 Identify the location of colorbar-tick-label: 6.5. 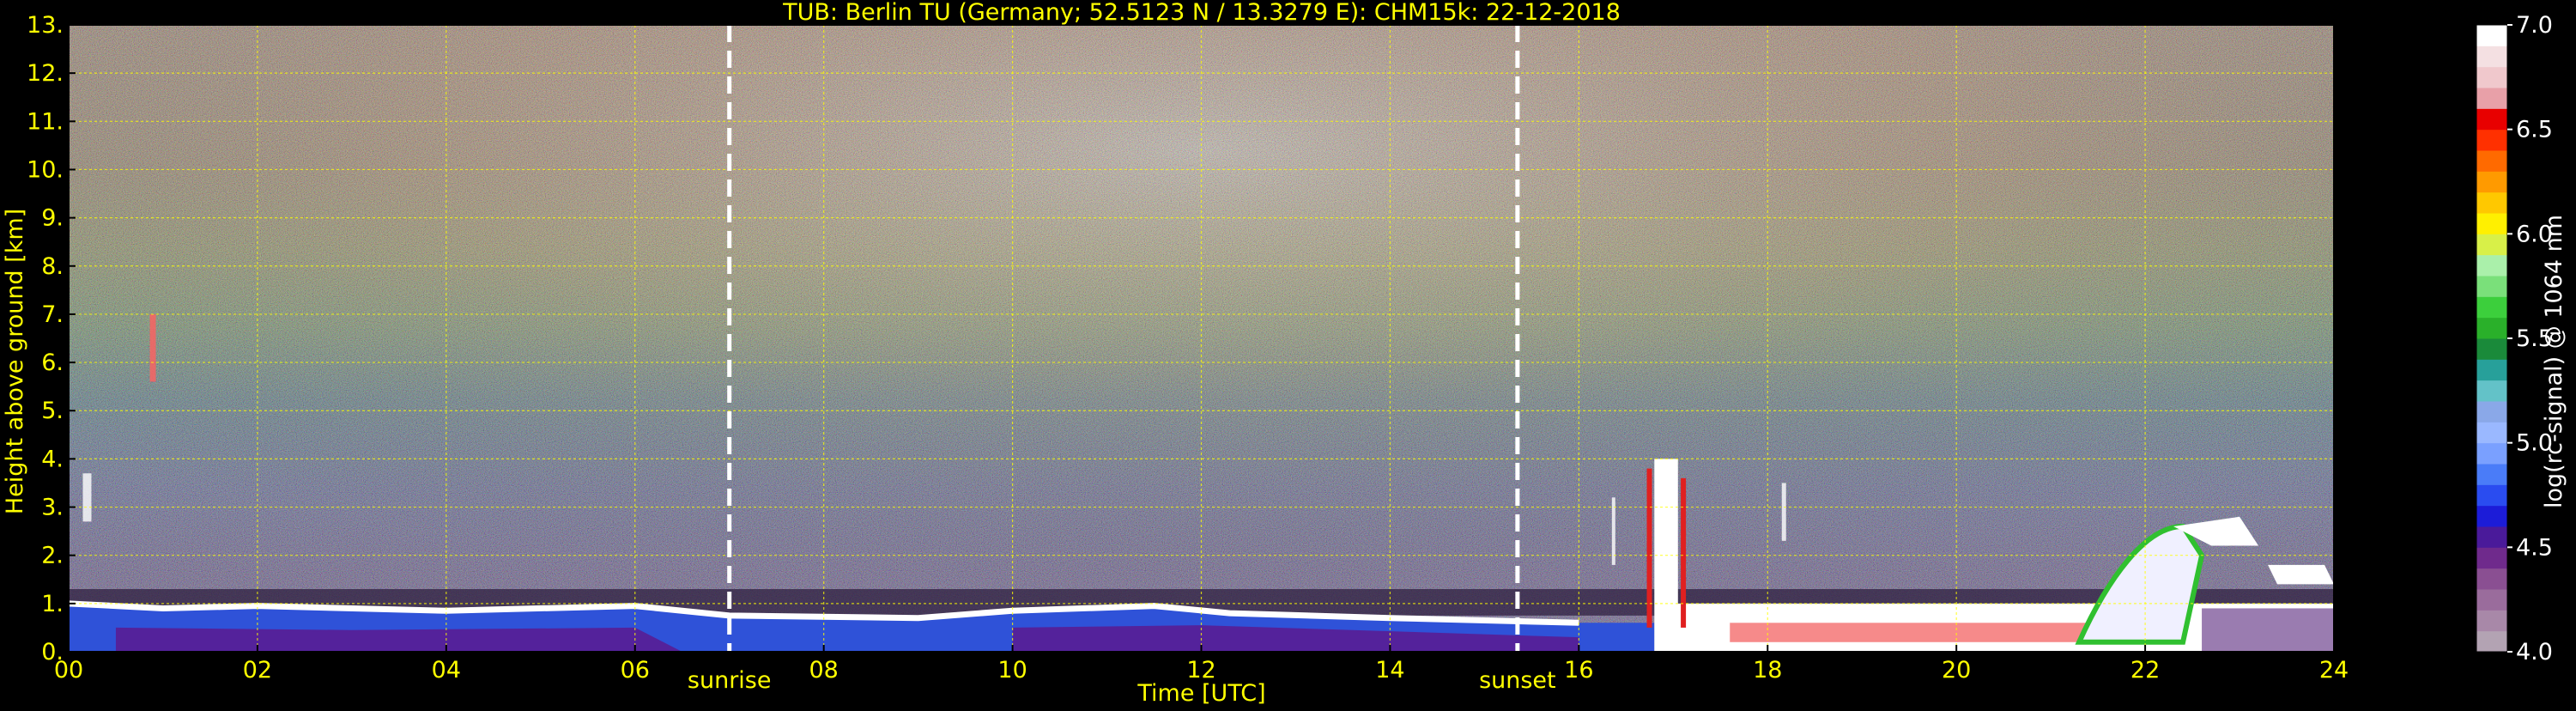
(2534, 130).